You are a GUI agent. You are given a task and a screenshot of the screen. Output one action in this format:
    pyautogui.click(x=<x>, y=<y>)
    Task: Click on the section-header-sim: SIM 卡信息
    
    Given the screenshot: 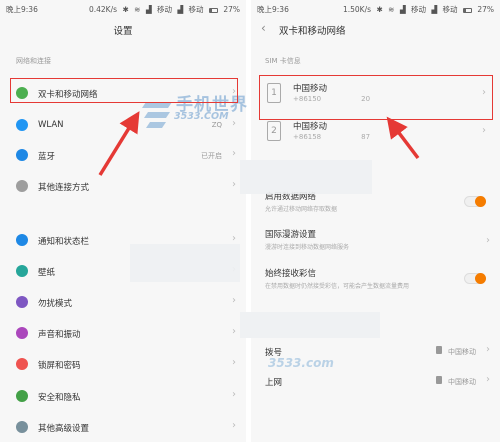 What is the action you would take?
    pyautogui.click(x=283, y=61)
    